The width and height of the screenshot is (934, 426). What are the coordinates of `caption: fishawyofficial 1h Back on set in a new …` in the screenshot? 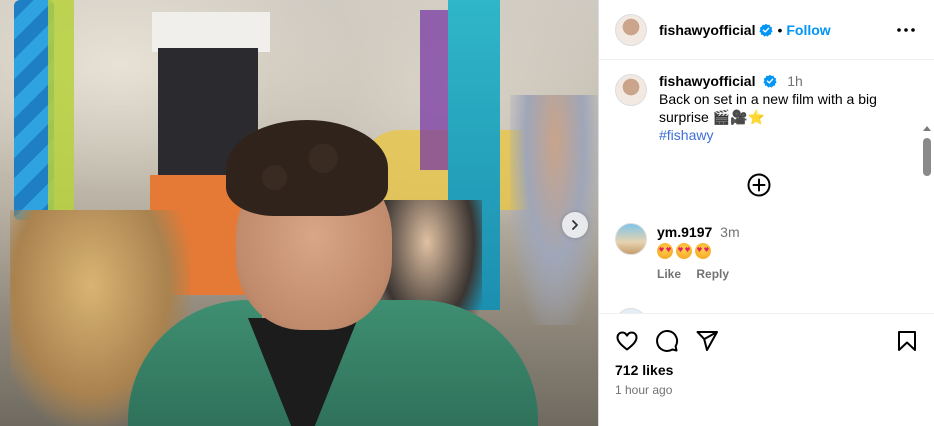 It's located at (766, 102).